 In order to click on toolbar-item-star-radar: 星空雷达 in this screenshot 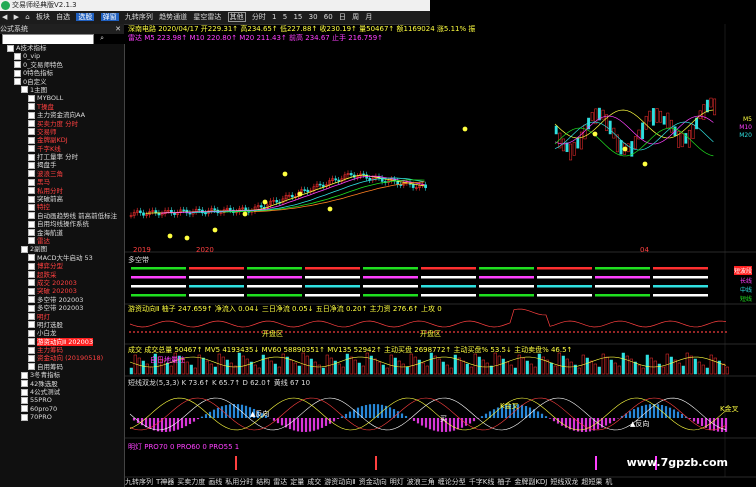, I will do `click(207, 17)`.